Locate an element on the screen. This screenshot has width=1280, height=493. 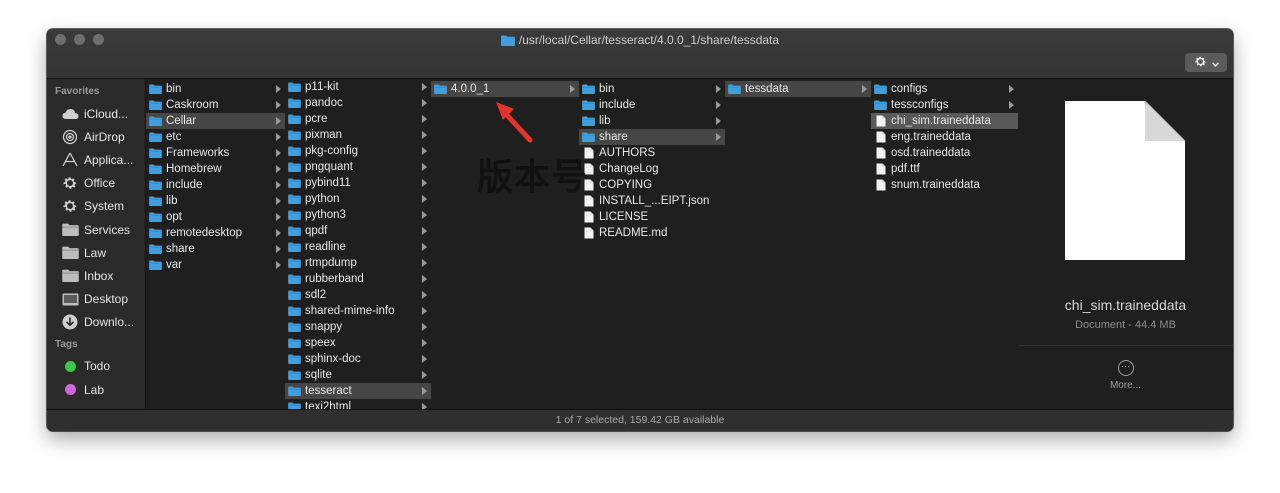
list-item: osd.traineddata is located at coordinates (944, 153).